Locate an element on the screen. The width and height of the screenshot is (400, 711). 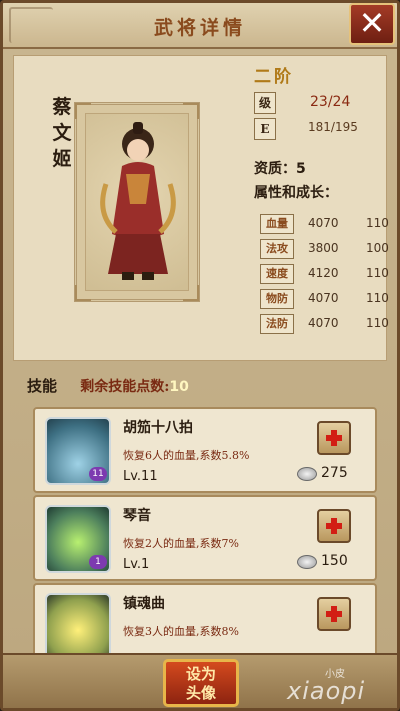
skills-label: 技能 is located at coordinates (42, 386).